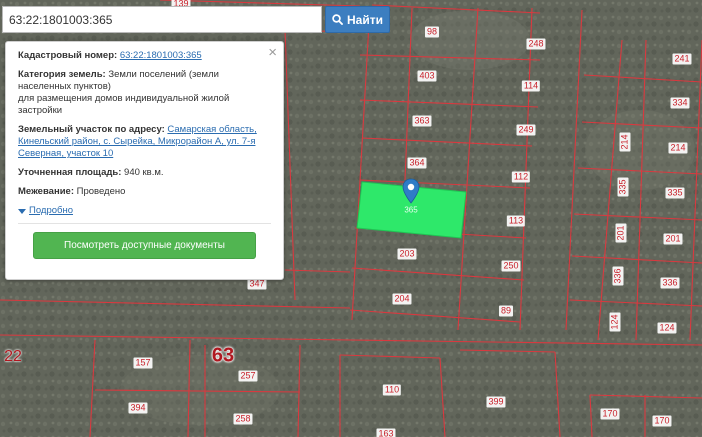 This screenshot has height=437, width=702. What do you see at coordinates (13, 356) in the screenshot?
I see `quarter-label: 22` at bounding box center [13, 356].